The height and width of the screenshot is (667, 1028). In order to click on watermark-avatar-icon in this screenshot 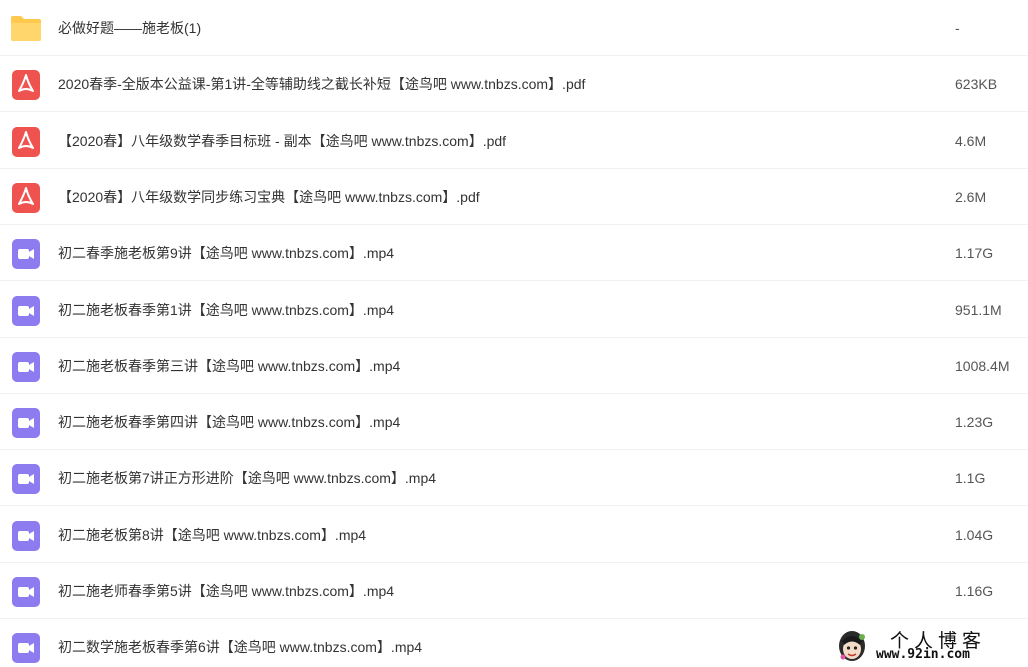, I will do `click(852, 646)`.